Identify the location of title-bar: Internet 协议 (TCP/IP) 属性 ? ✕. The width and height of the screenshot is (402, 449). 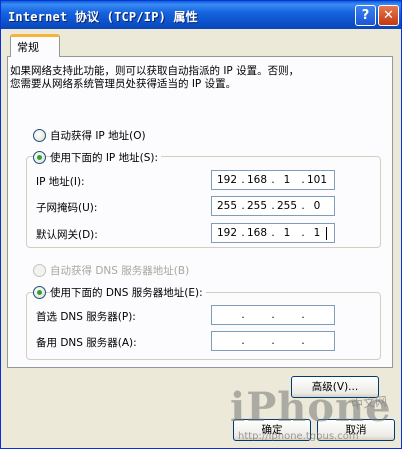
(201, 15).